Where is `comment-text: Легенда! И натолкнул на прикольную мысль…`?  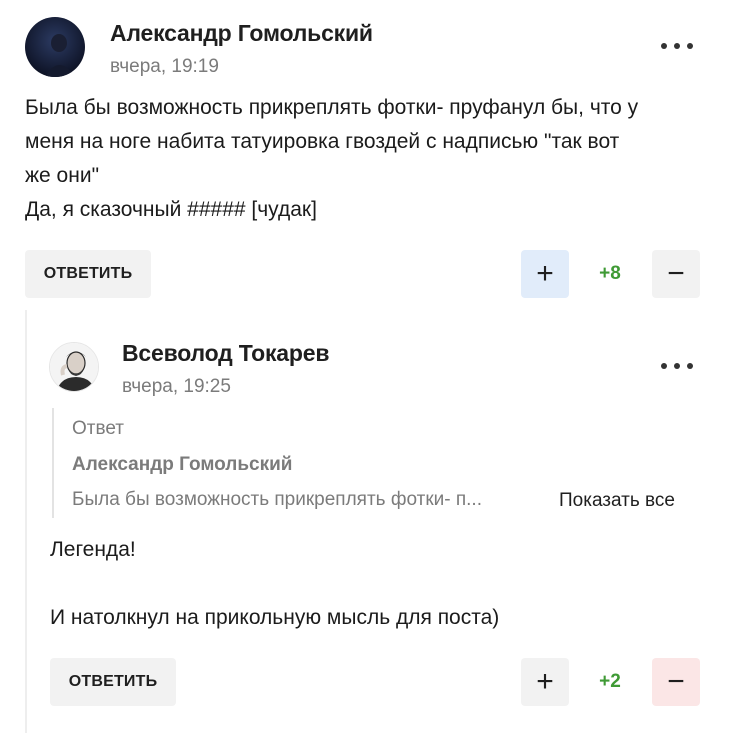
comment-text: Легенда! И натолкнул на прикольную мысль… is located at coordinates (380, 584).